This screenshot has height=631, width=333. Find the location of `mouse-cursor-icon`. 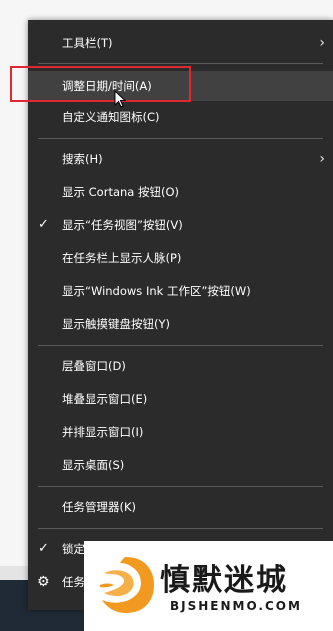

mouse-cursor-icon is located at coordinates (120, 99).